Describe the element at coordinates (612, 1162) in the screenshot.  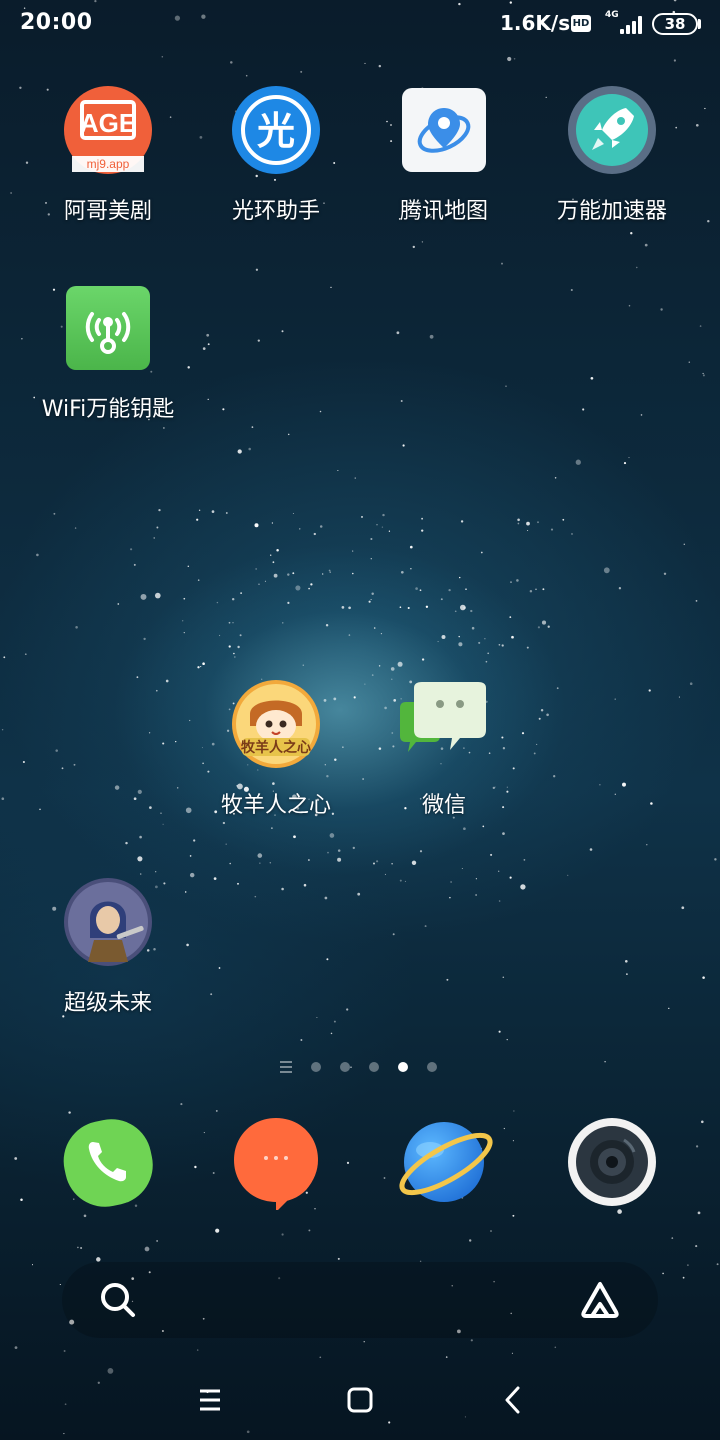
I see `dock-camera` at that location.